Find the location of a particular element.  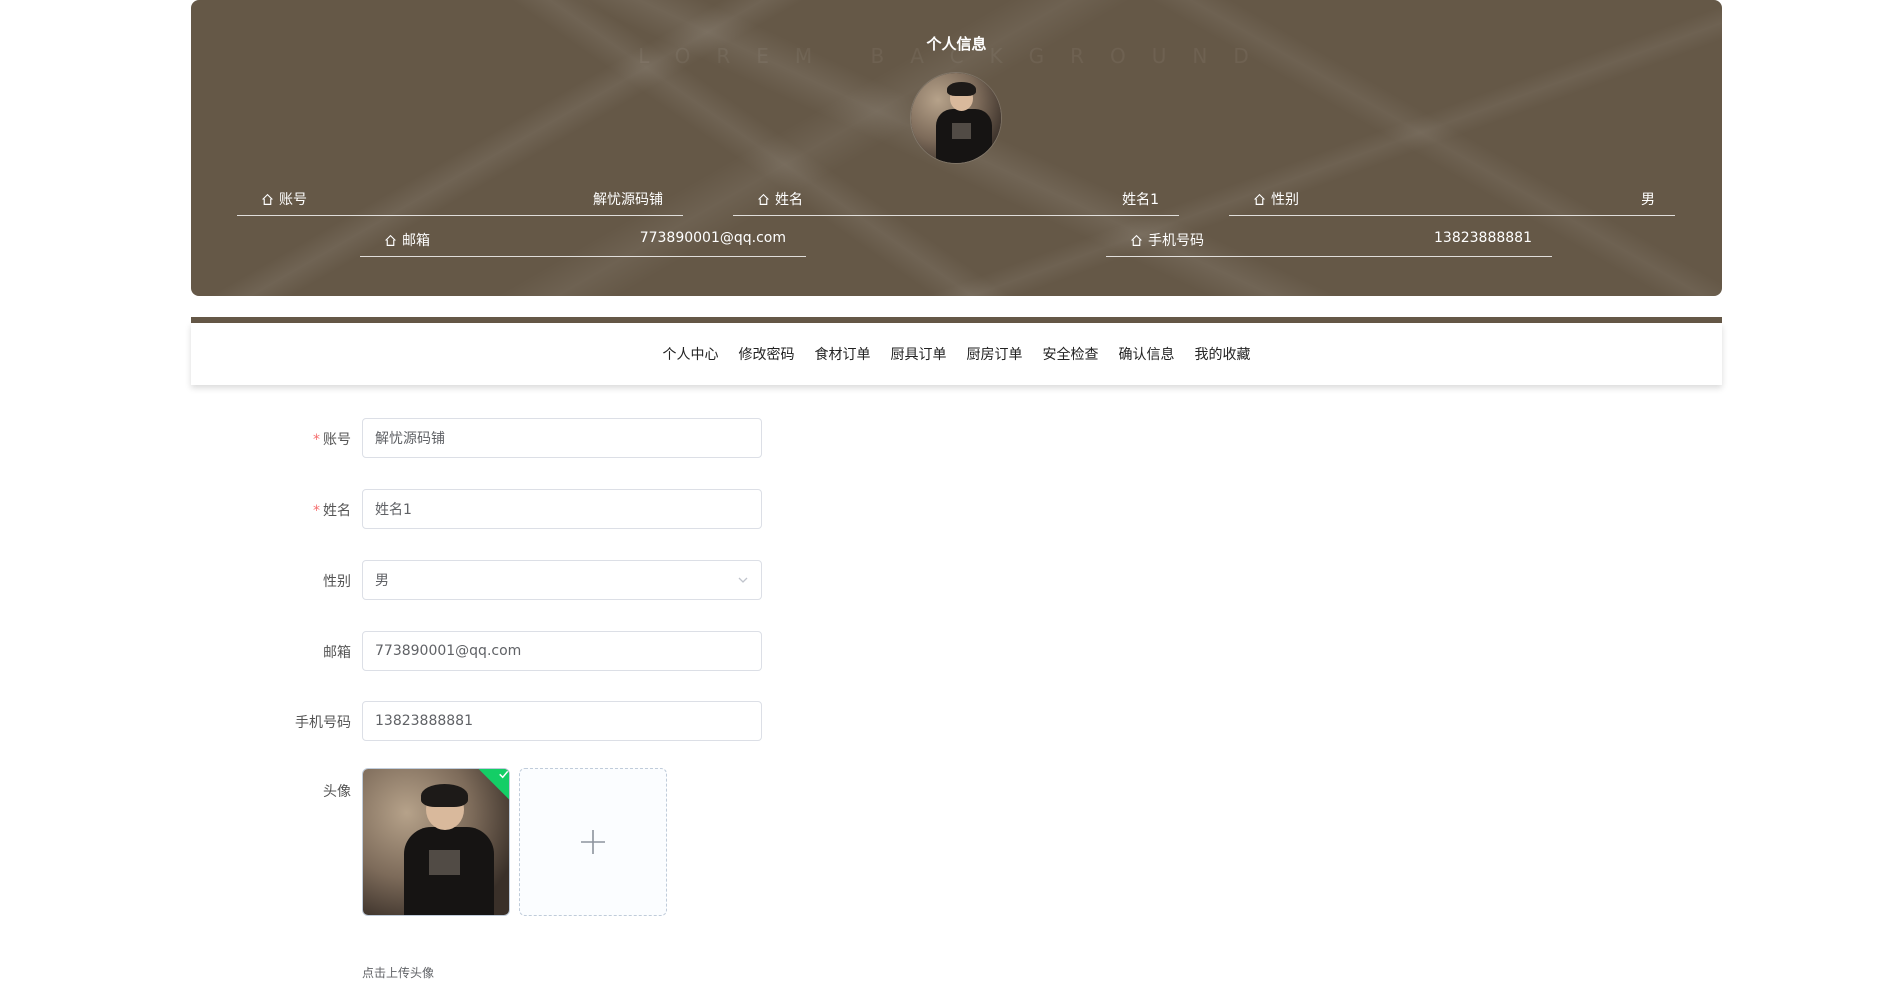

email-label: 邮箱 is located at coordinates (337, 653).